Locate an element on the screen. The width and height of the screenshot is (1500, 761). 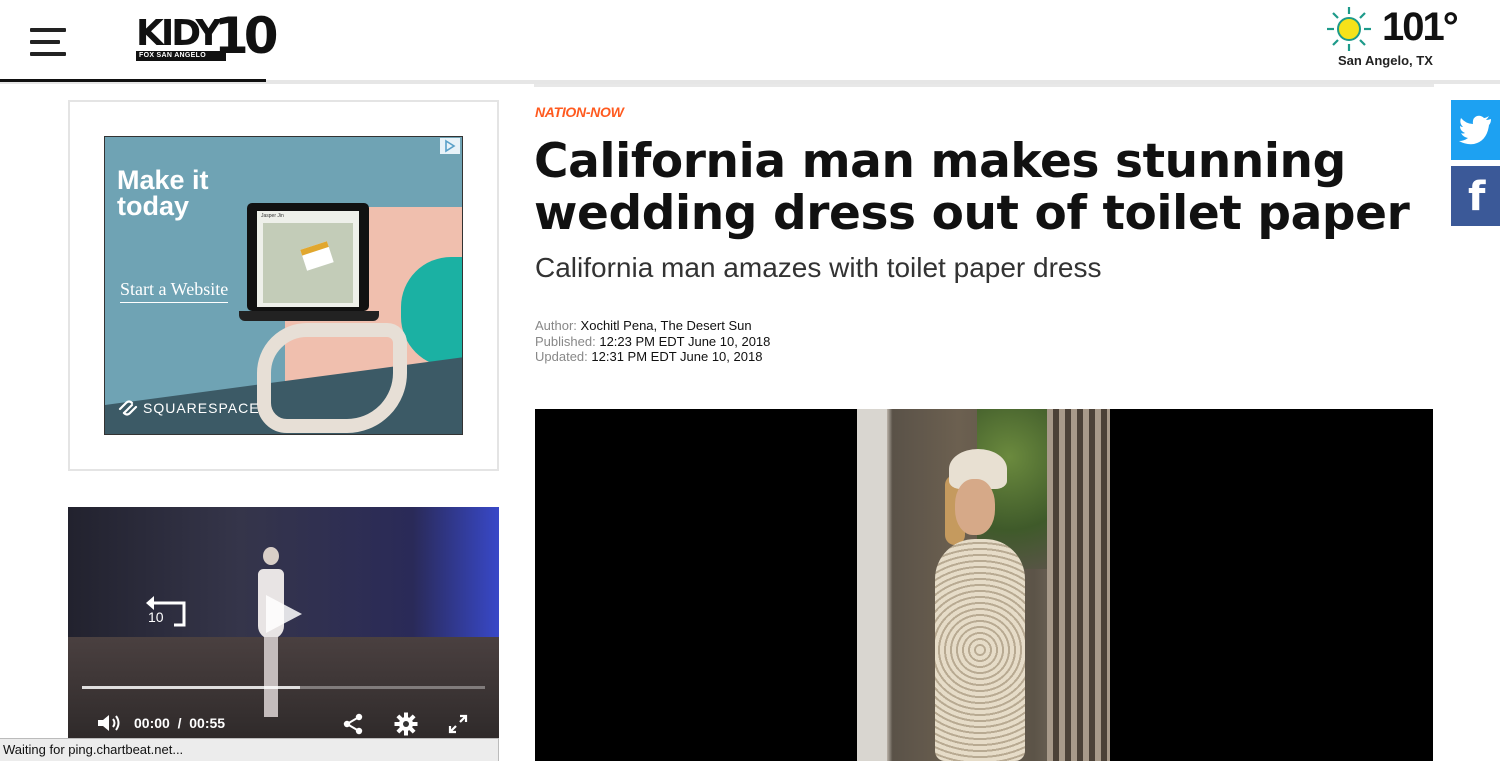
site-logo: KIDY 10 FOX SAN ANGELO is located at coordinates (208, 37).